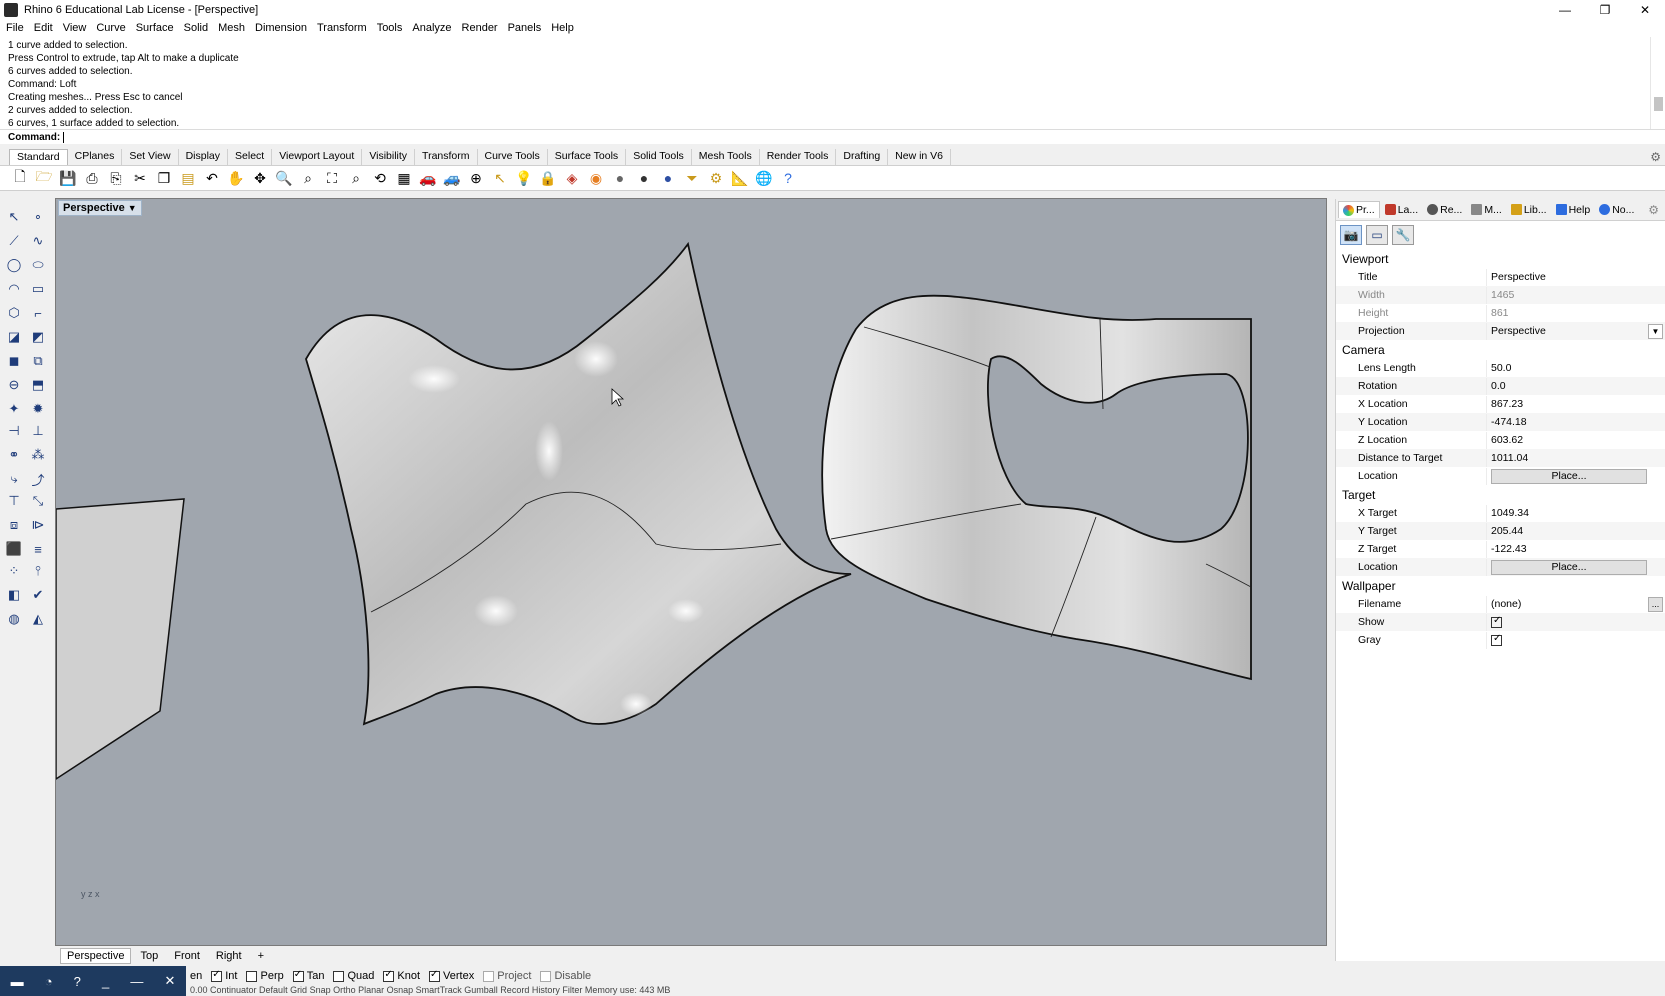  What do you see at coordinates (1605, 10) in the screenshot?
I see `restore-button: ❐` at bounding box center [1605, 10].